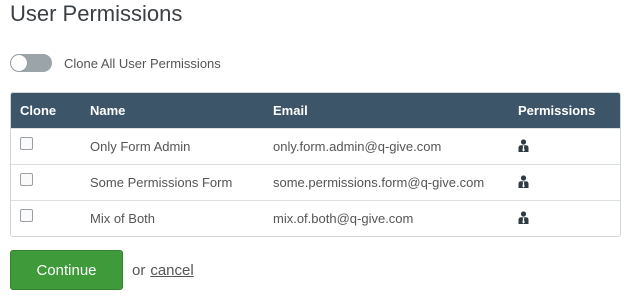 The image size is (636, 300). I want to click on user-email: some.permissions.form@q-give.com, so click(395, 182).